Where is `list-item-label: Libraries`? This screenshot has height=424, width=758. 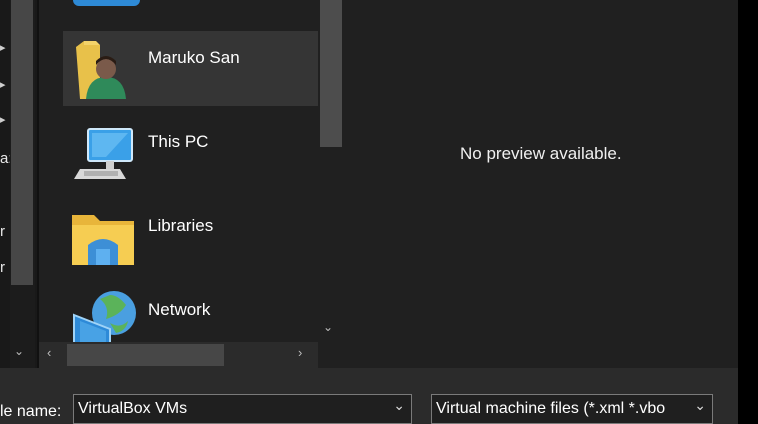
list-item-label: Libraries is located at coordinates (181, 225).